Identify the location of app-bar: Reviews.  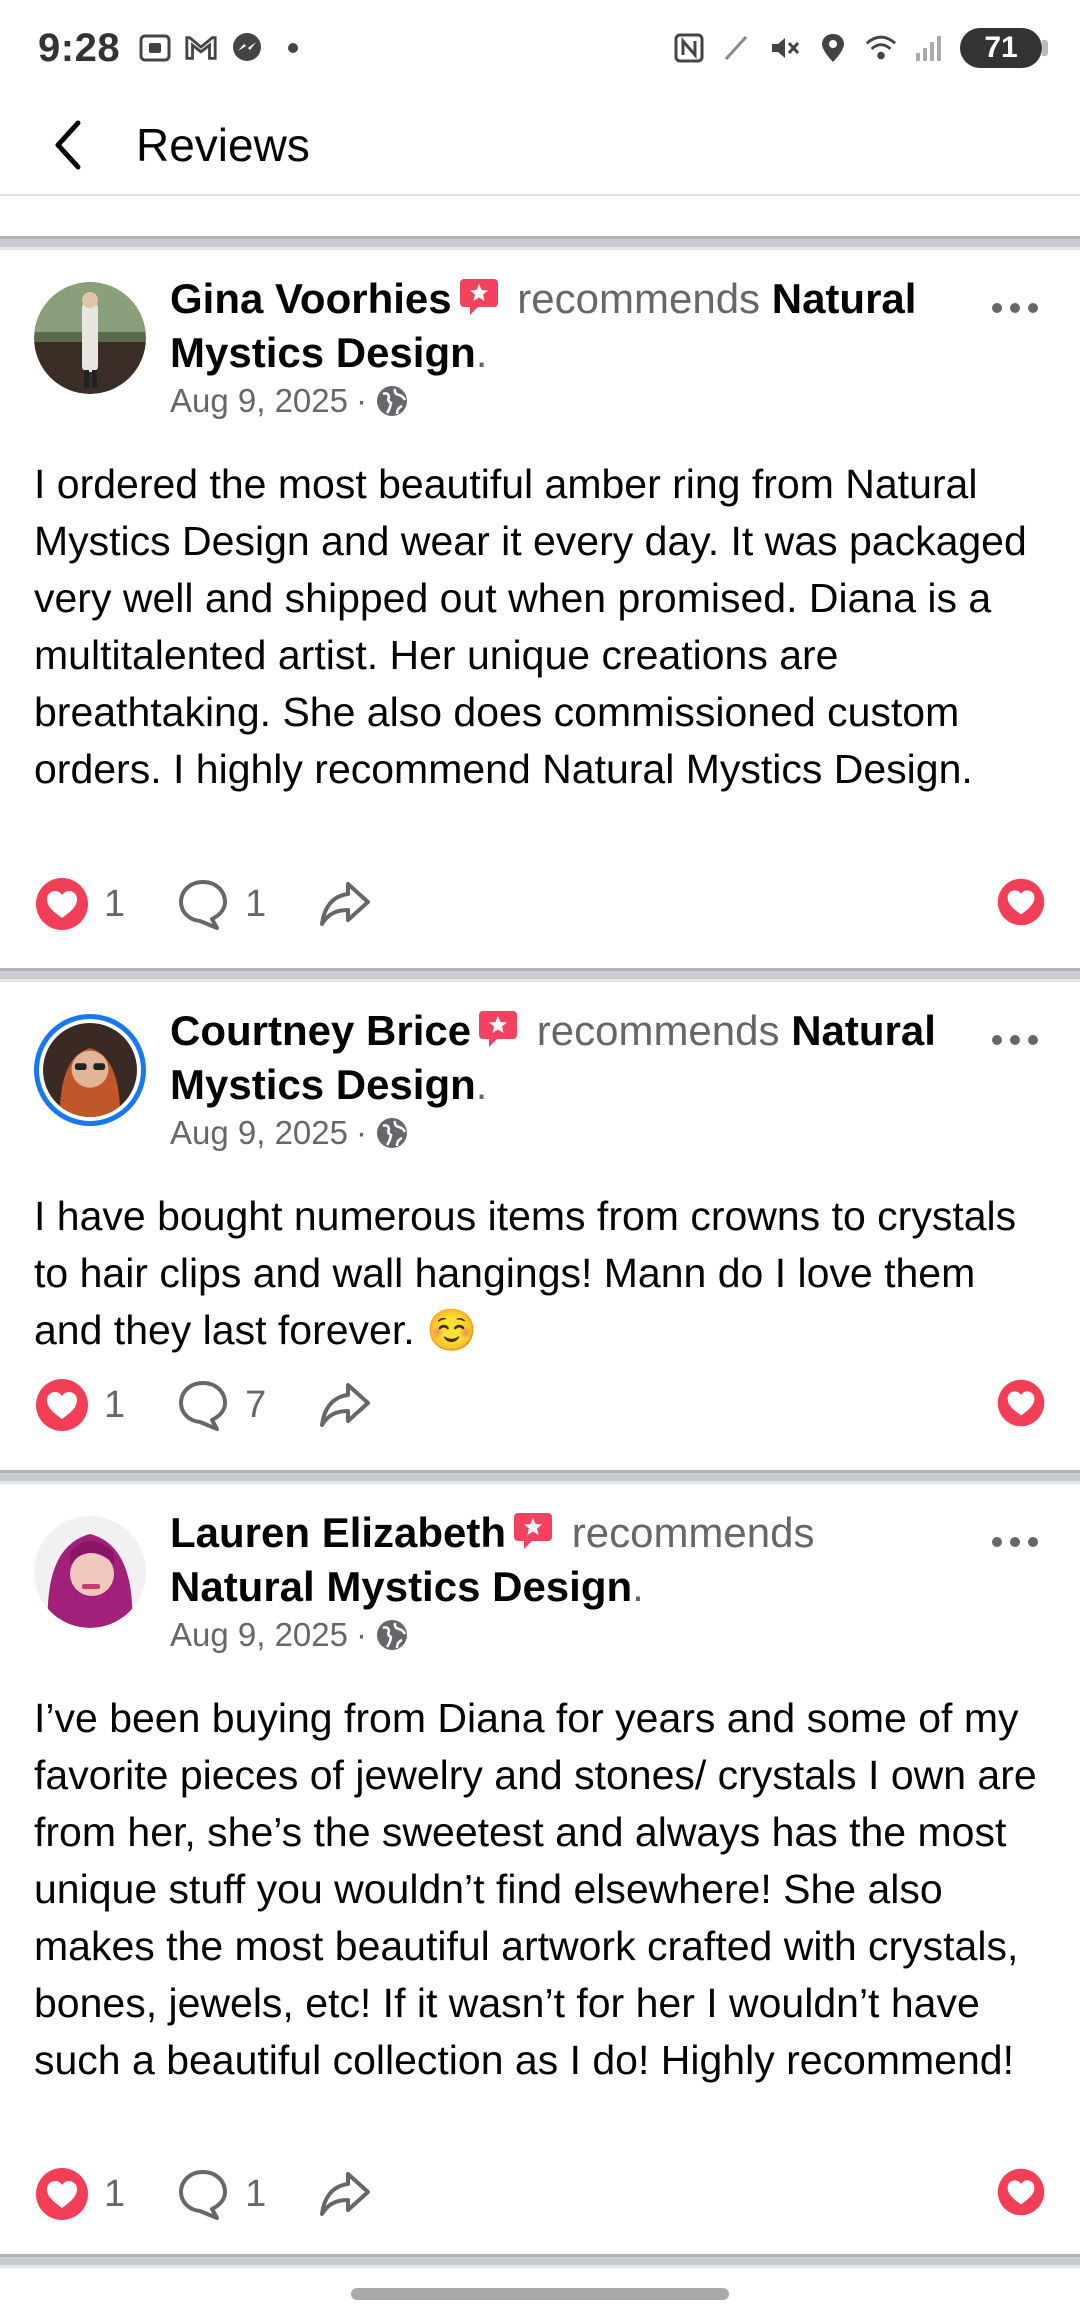
(540, 146).